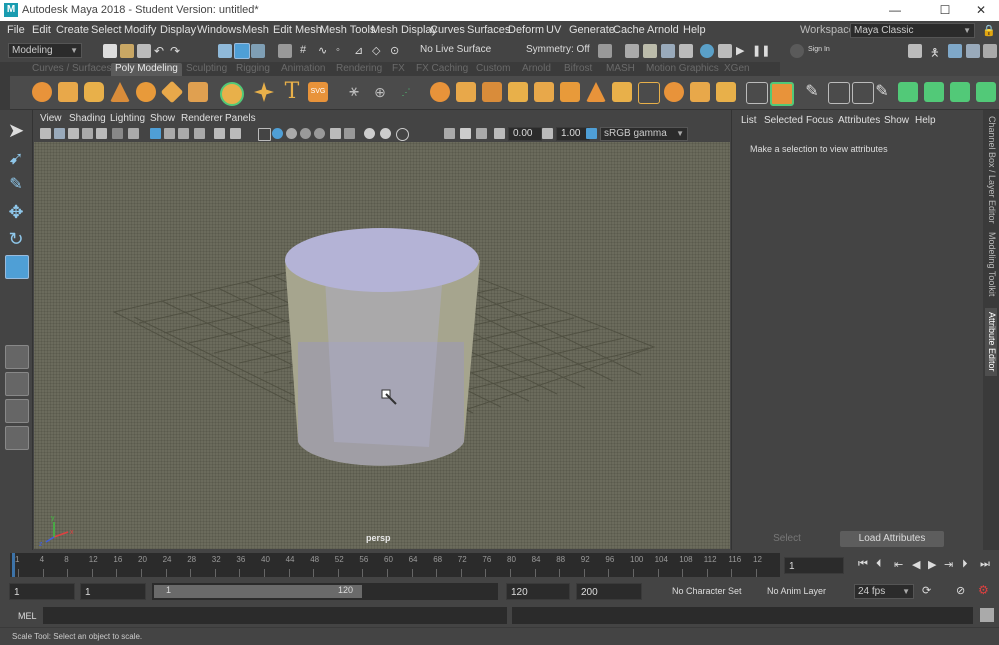  Describe the element at coordinates (668, 51) in the screenshot. I see `ipr-render-icon` at that location.